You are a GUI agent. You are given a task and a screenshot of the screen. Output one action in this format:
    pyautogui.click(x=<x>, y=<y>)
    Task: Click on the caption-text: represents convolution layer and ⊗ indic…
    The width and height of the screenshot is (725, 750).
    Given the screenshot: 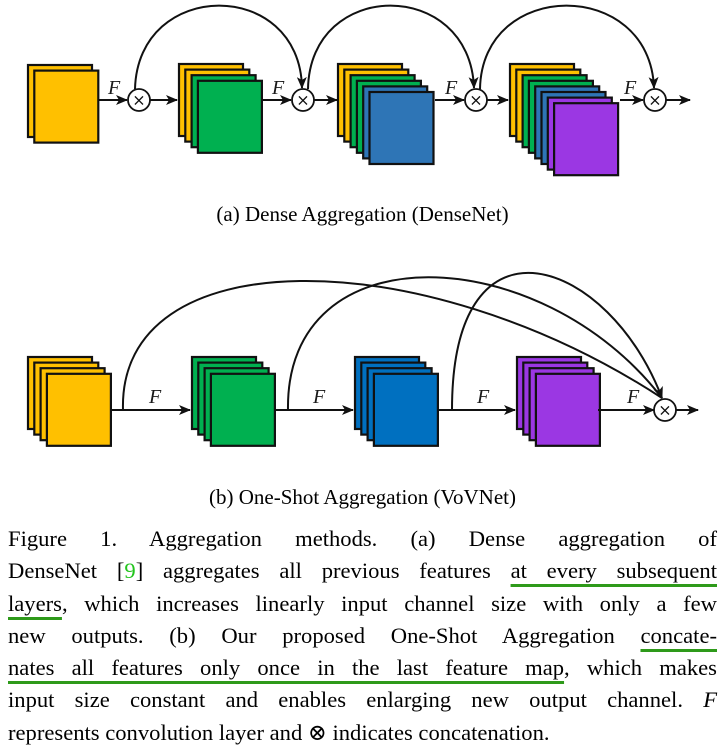 What is the action you would take?
    pyautogui.click(x=279, y=732)
    